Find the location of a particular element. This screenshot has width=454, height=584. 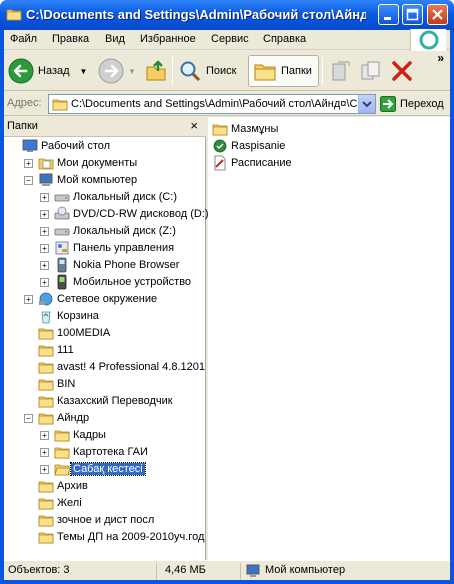

menu-favorites: Избранное is located at coordinates (168, 39).